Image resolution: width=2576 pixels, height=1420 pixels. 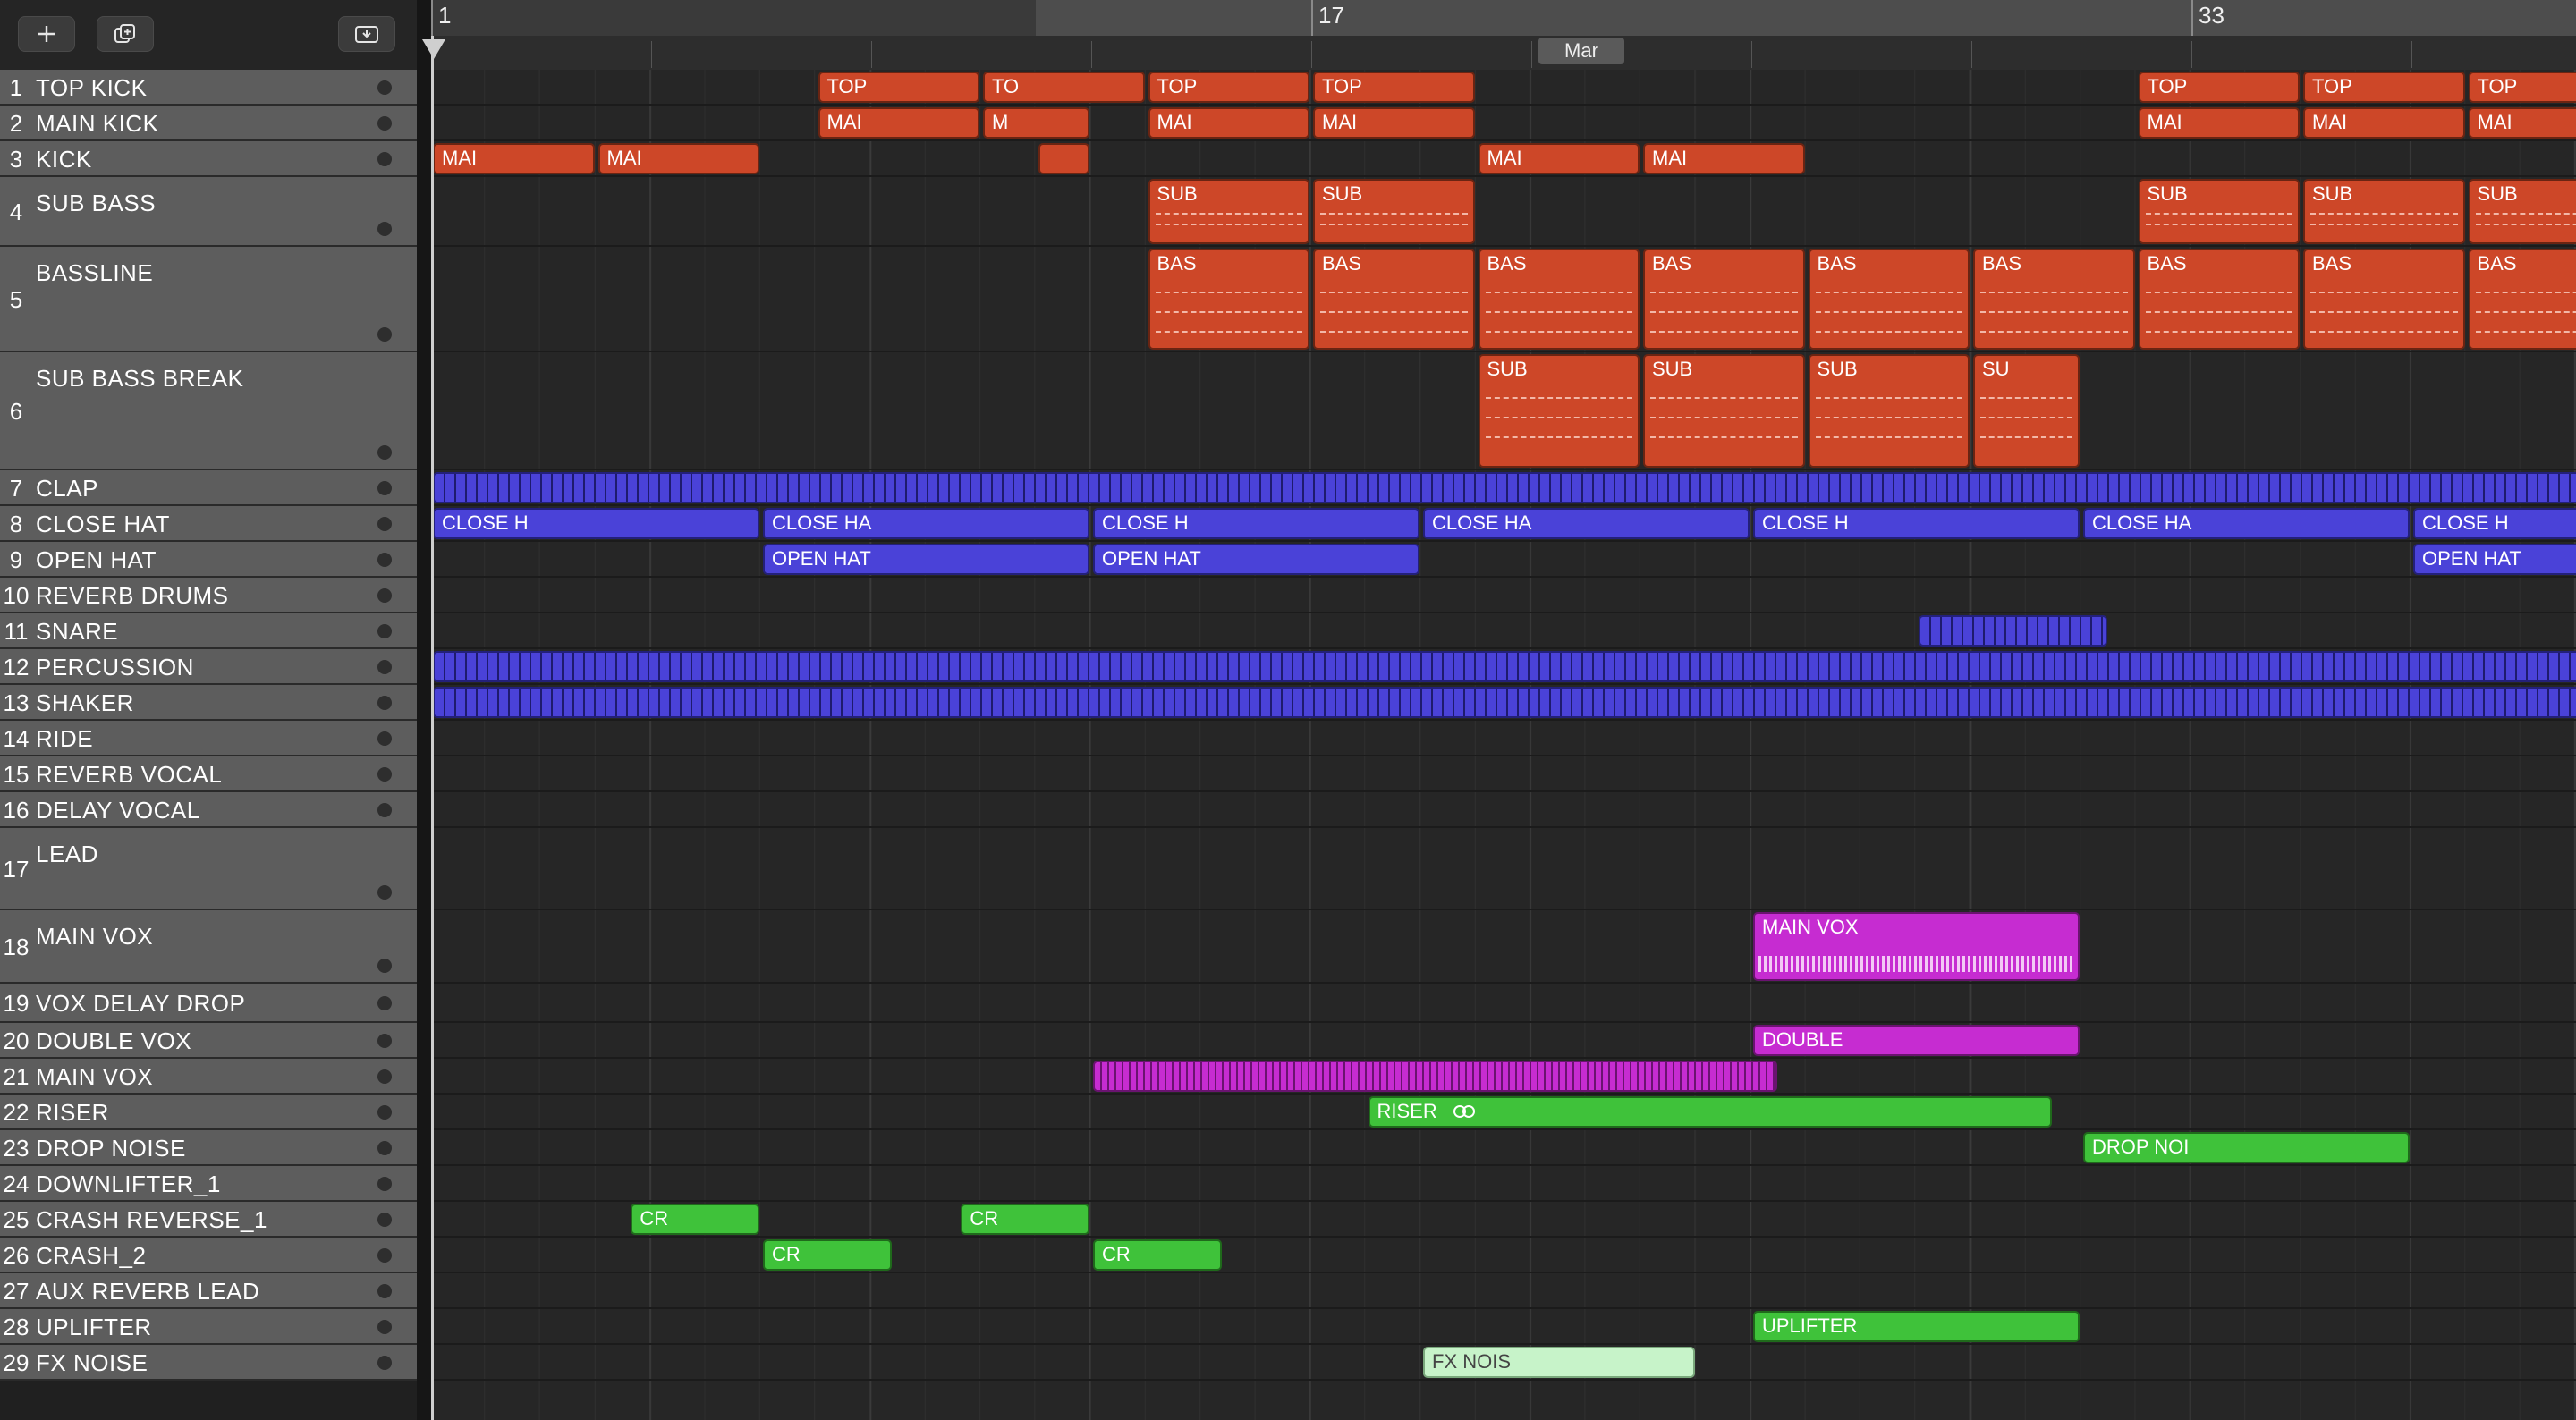 What do you see at coordinates (115, 667) in the screenshot?
I see `track-name: PERCUSSION` at bounding box center [115, 667].